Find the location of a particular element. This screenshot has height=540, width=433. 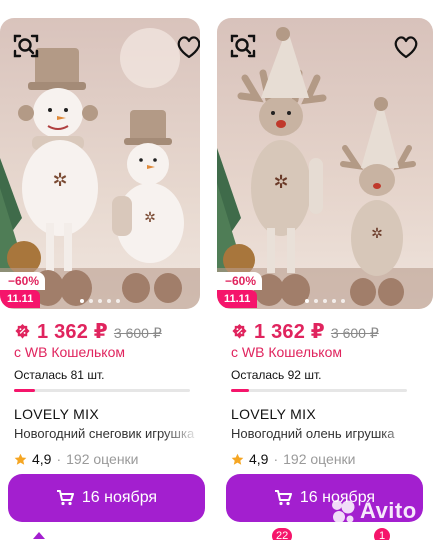

bottom-tab-bar is located at coordinates (216, 534).